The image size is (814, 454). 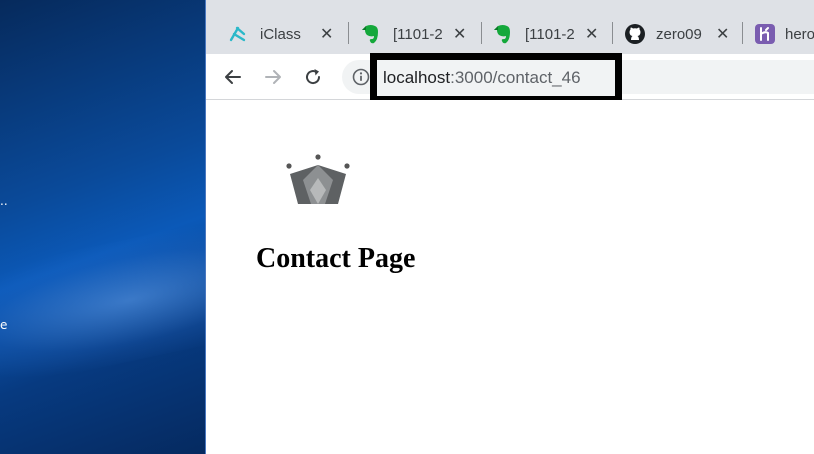 What do you see at coordinates (417, 77) in the screenshot?
I see `url-host: localhost` at bounding box center [417, 77].